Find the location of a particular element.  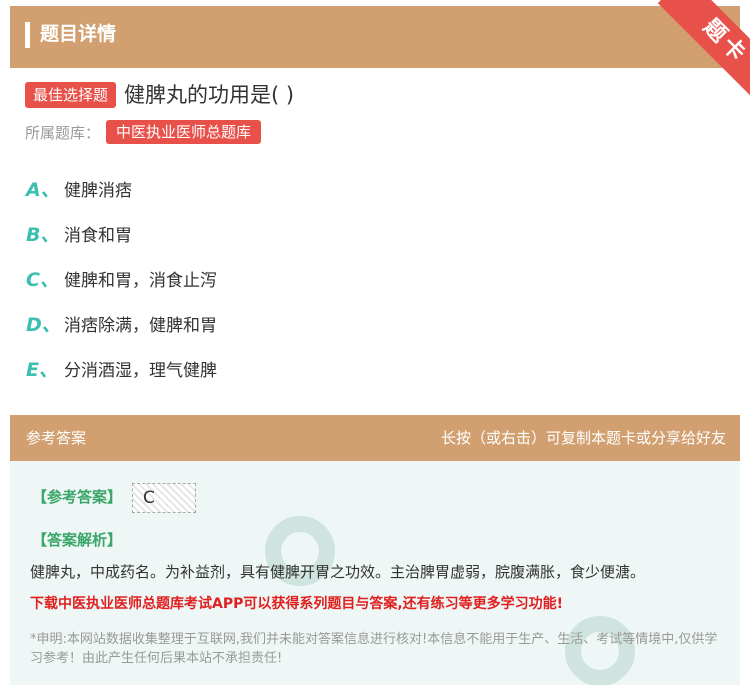

option-letter: B、 is located at coordinates (43, 234).